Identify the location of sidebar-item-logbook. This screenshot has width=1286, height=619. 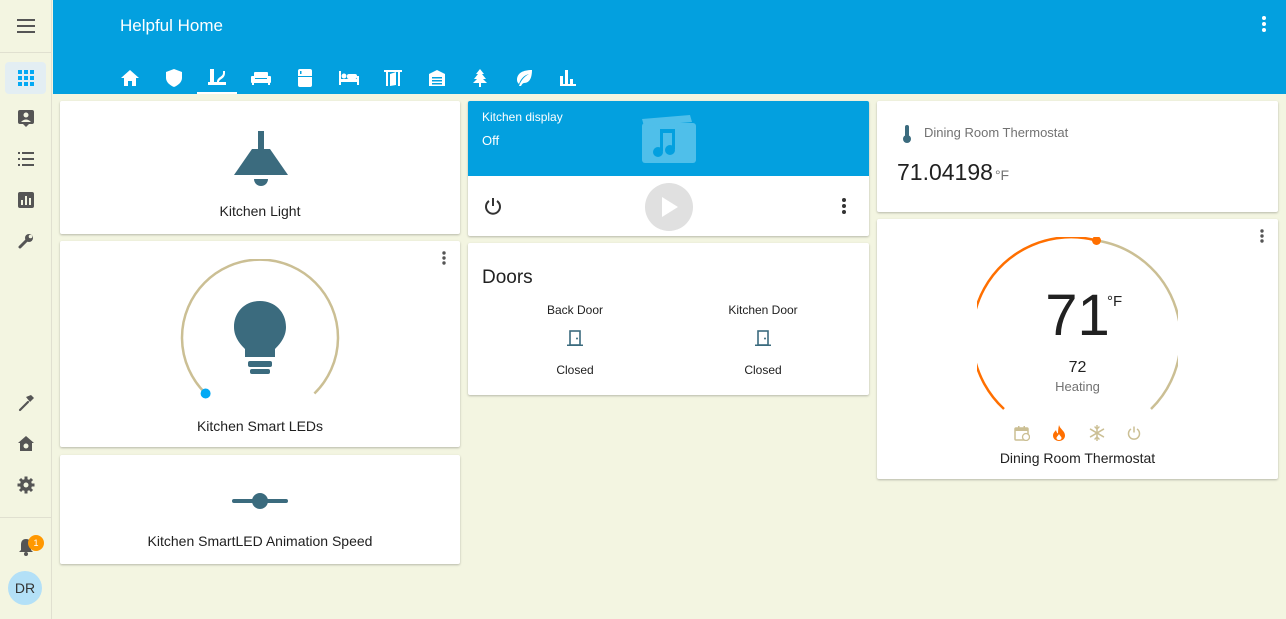
(25, 159).